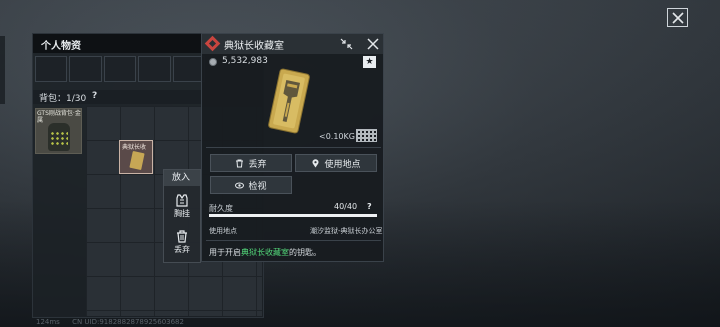  Describe the element at coordinates (369, 206) in the screenshot. I see `durability-help-icon: ?` at that location.